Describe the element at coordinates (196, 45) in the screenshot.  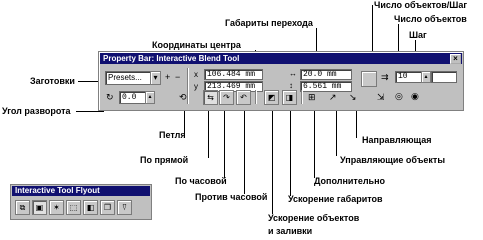
I see `label-center-coords: Координаты центра` at that location.